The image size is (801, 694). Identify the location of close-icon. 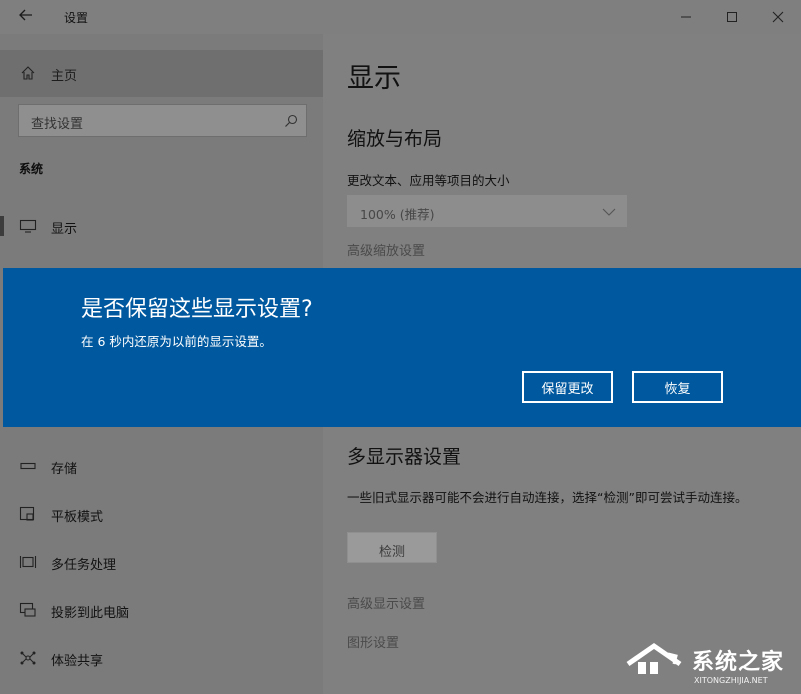
(778, 17).